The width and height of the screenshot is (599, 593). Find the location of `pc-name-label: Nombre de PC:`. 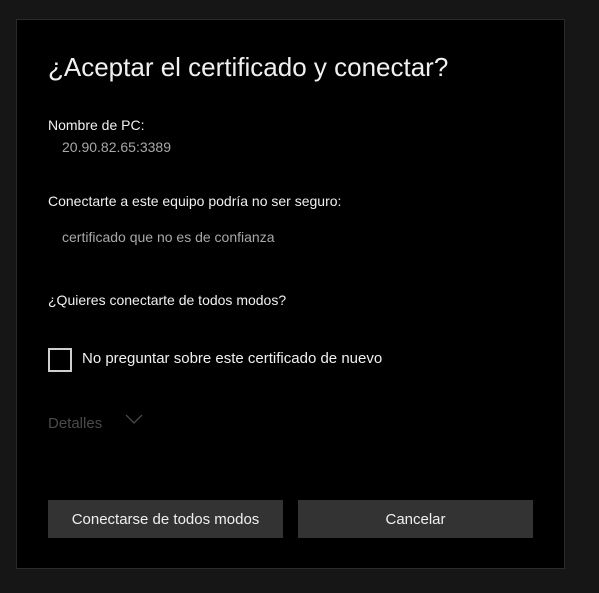

pc-name-label: Nombre de PC: is located at coordinates (96, 125).